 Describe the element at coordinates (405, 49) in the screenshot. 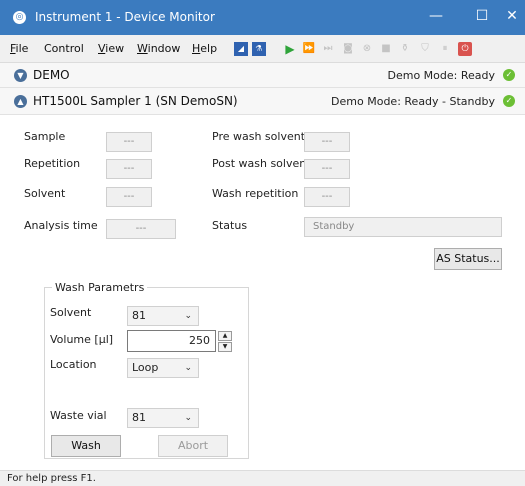

I see `vial-icon: ⚱` at that location.